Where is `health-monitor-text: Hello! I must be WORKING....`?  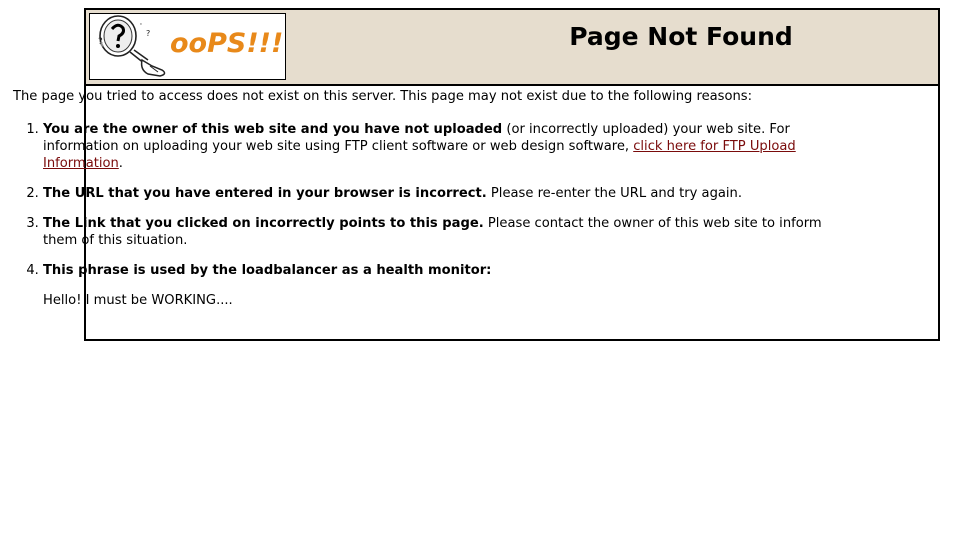 health-monitor-text: Hello! I must be WORKING.... is located at coordinates (138, 300).